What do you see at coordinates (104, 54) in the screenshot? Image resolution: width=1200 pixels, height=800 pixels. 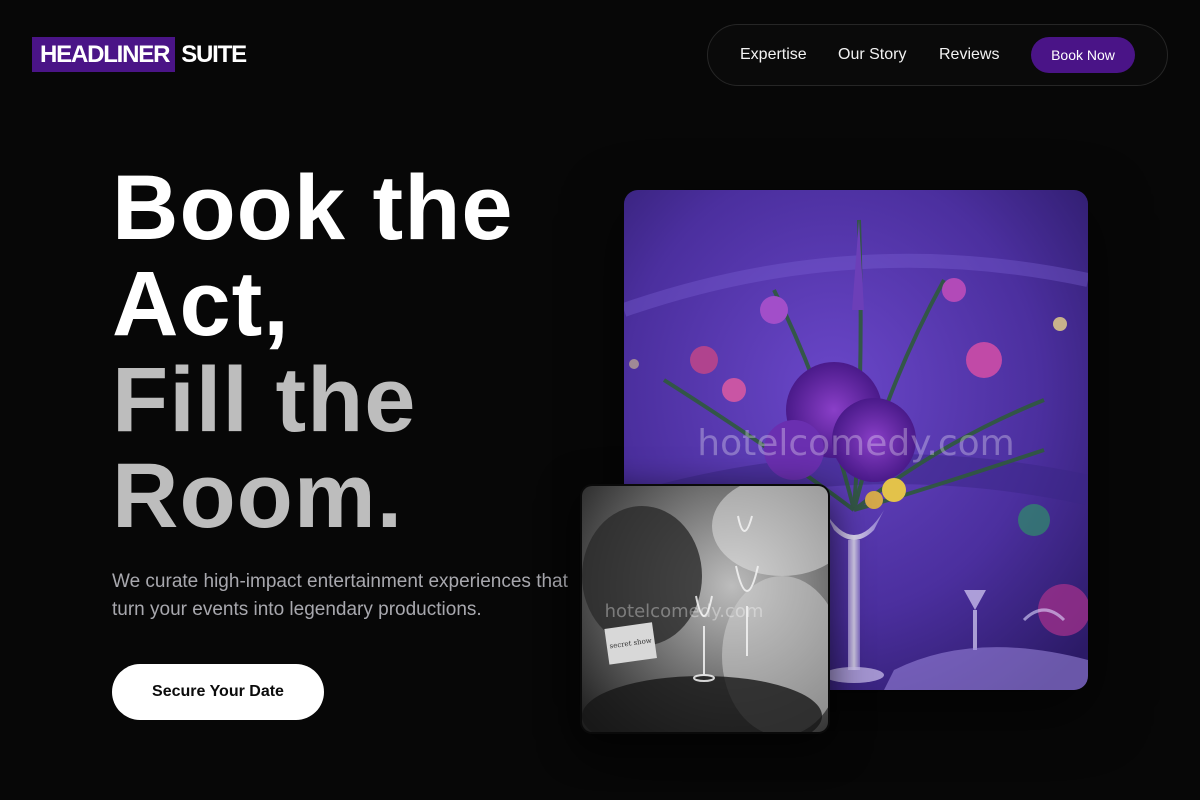 I see `brand-logo-highlight: HEADLINER` at bounding box center [104, 54].